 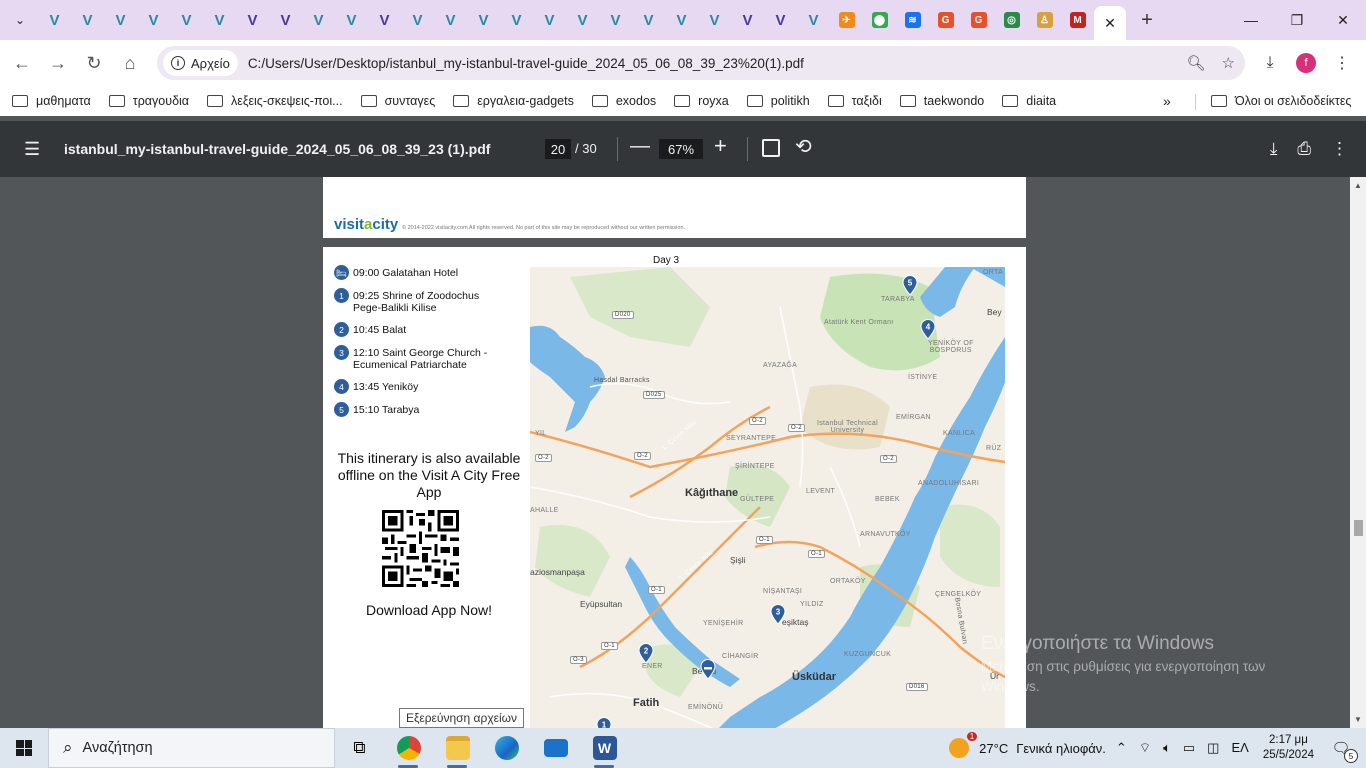 What do you see at coordinates (120, 20) in the screenshot?
I see `tab-2: V` at bounding box center [120, 20].